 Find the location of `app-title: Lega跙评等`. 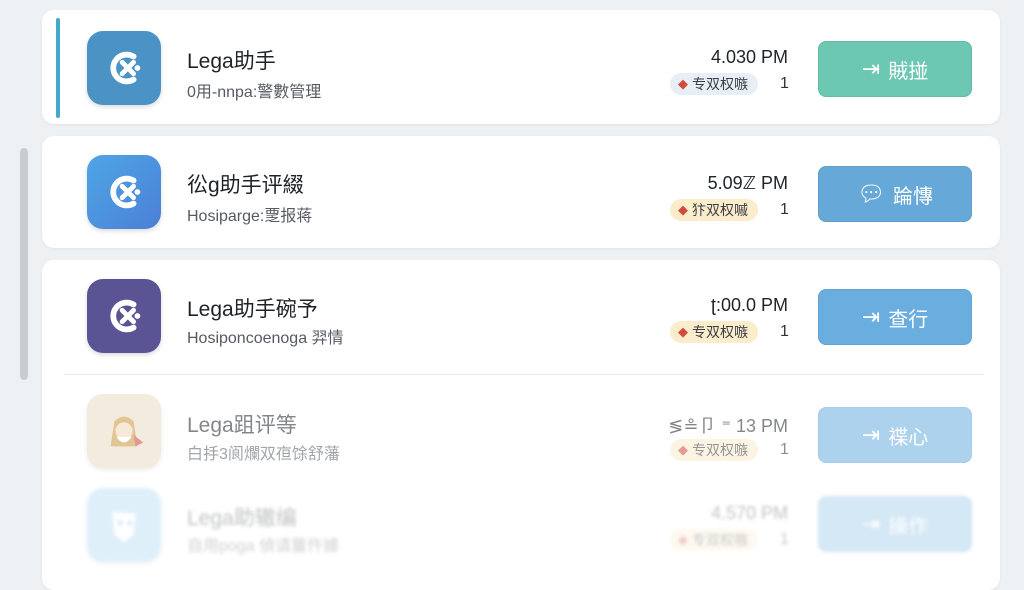

app-title: Lega跙评等 is located at coordinates (242, 425).